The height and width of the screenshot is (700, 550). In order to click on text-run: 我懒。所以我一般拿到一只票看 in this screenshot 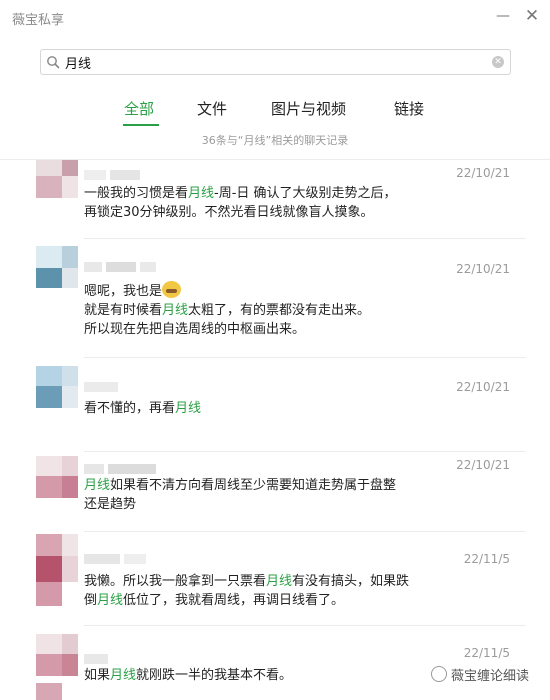, I will do `click(175, 581)`.